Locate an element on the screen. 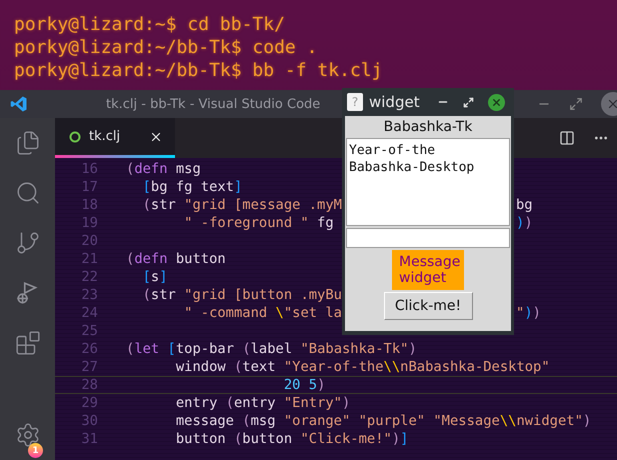 This screenshot has height=460, width=617. code-line: (str "grid [message .myM is located at coordinates (242, 205).